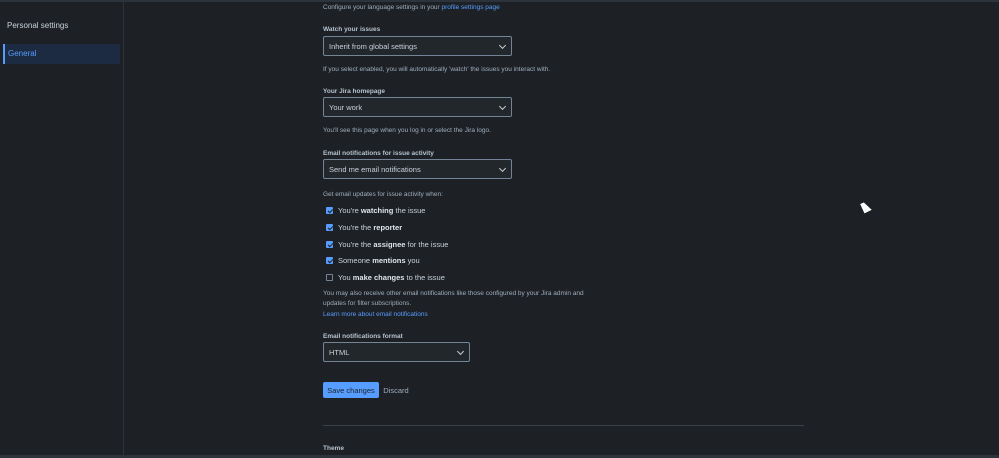 This screenshot has width=999, height=458. I want to click on learn-more-email-link: Learn more about email notifications, so click(375, 314).